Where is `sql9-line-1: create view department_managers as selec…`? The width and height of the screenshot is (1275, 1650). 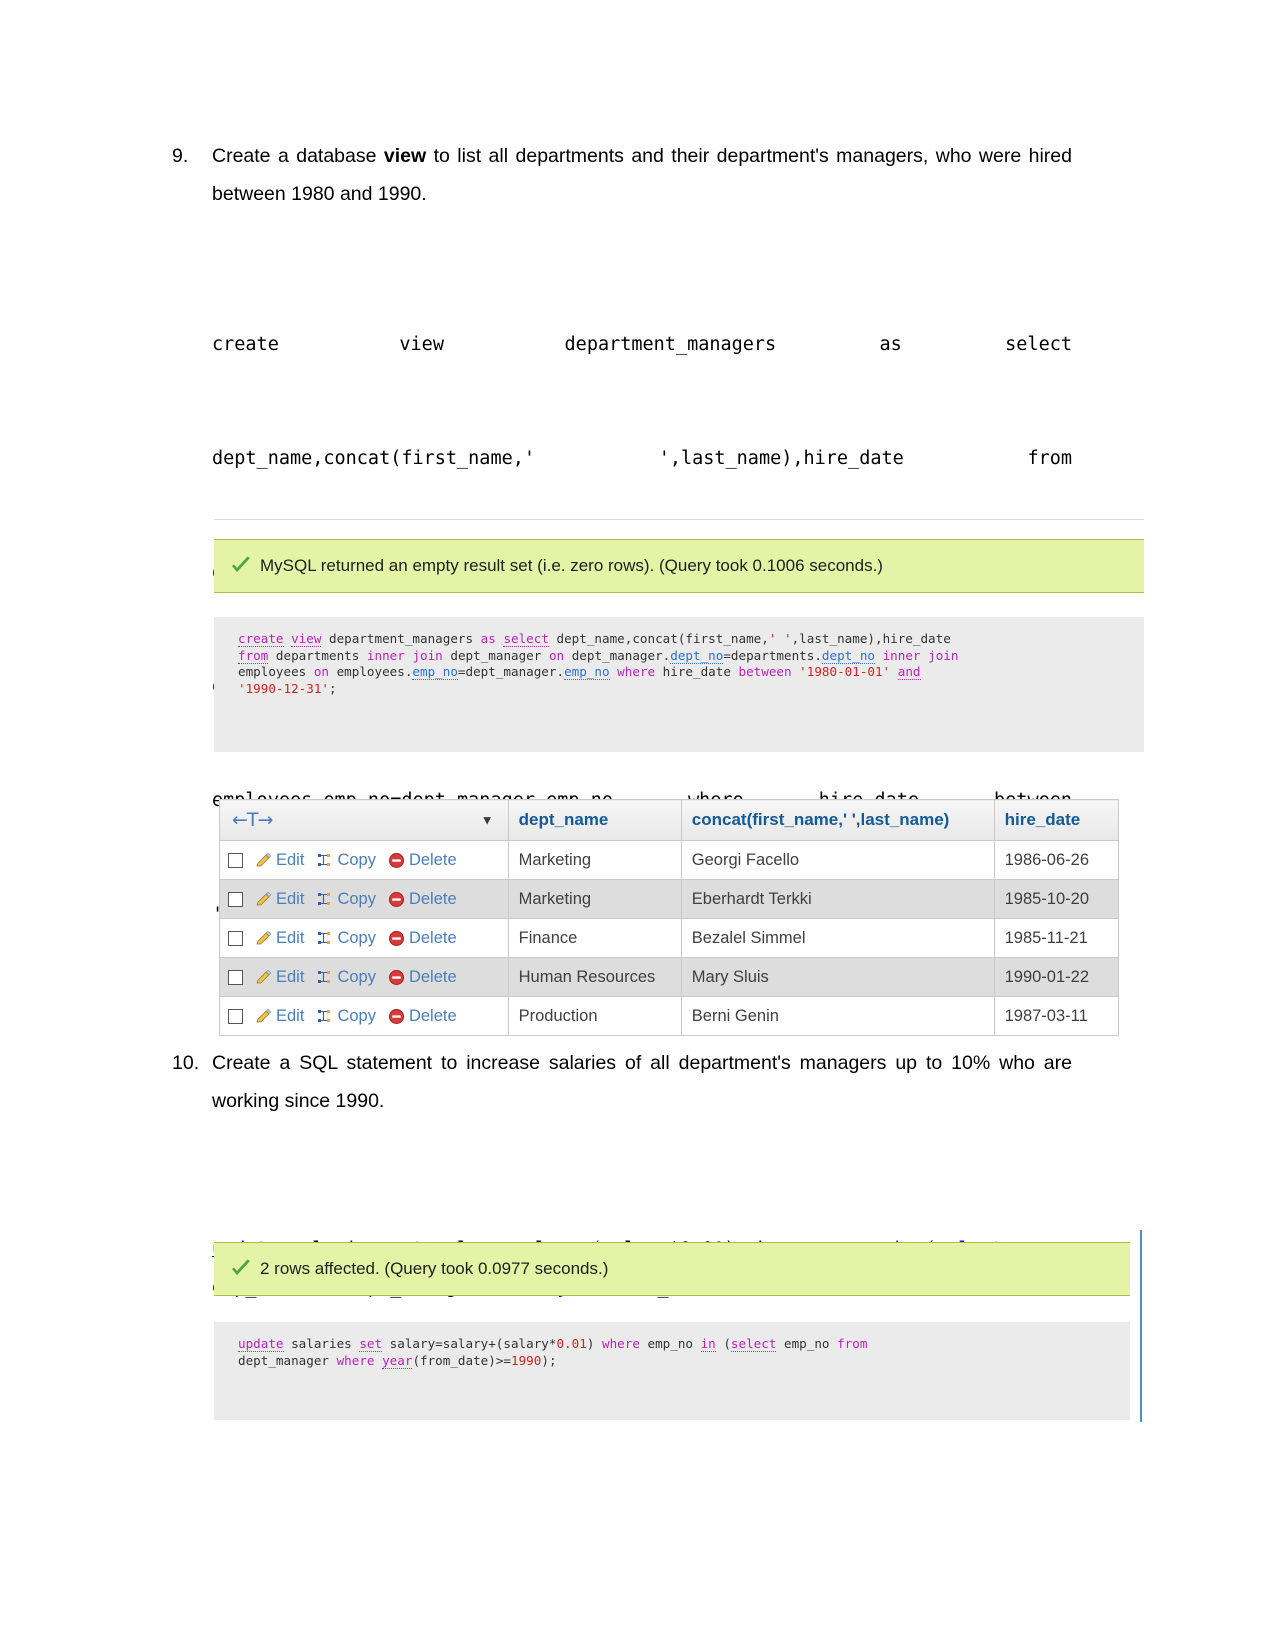
sql9-line-1: create view department_managers as selec… is located at coordinates (642, 344).